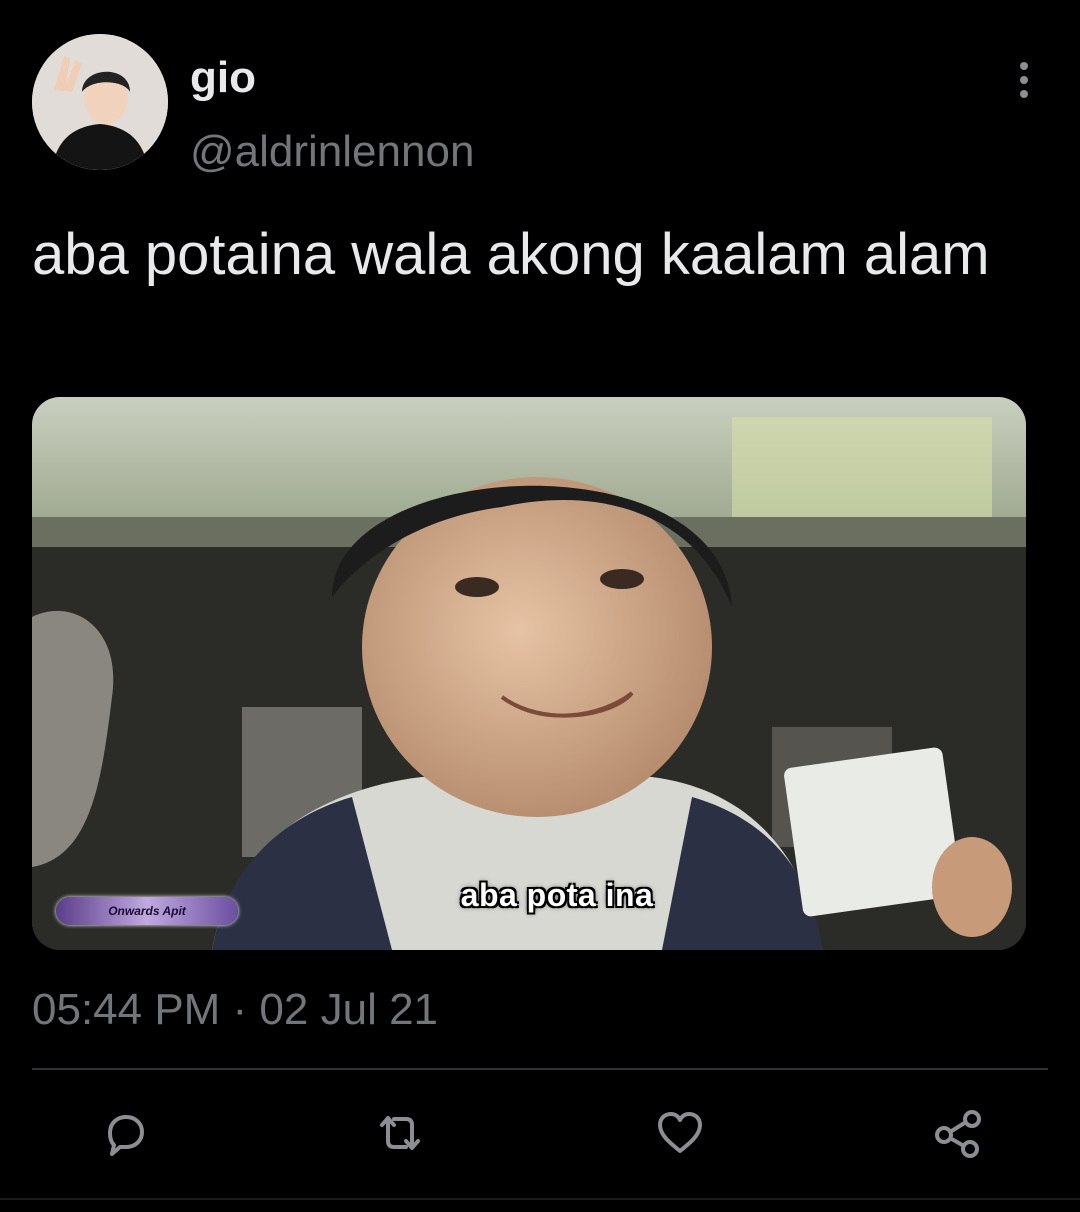 This screenshot has height=1212, width=1080. What do you see at coordinates (223, 78) in the screenshot?
I see `display-name: gio` at bounding box center [223, 78].